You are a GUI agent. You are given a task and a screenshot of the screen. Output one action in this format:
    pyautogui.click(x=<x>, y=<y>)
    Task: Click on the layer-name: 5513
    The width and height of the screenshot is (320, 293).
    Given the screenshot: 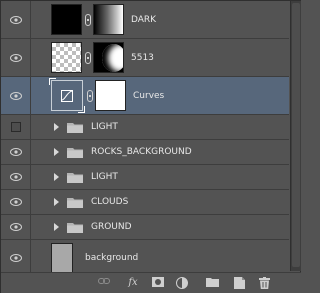 What is the action you would take?
    pyautogui.click(x=142, y=58)
    